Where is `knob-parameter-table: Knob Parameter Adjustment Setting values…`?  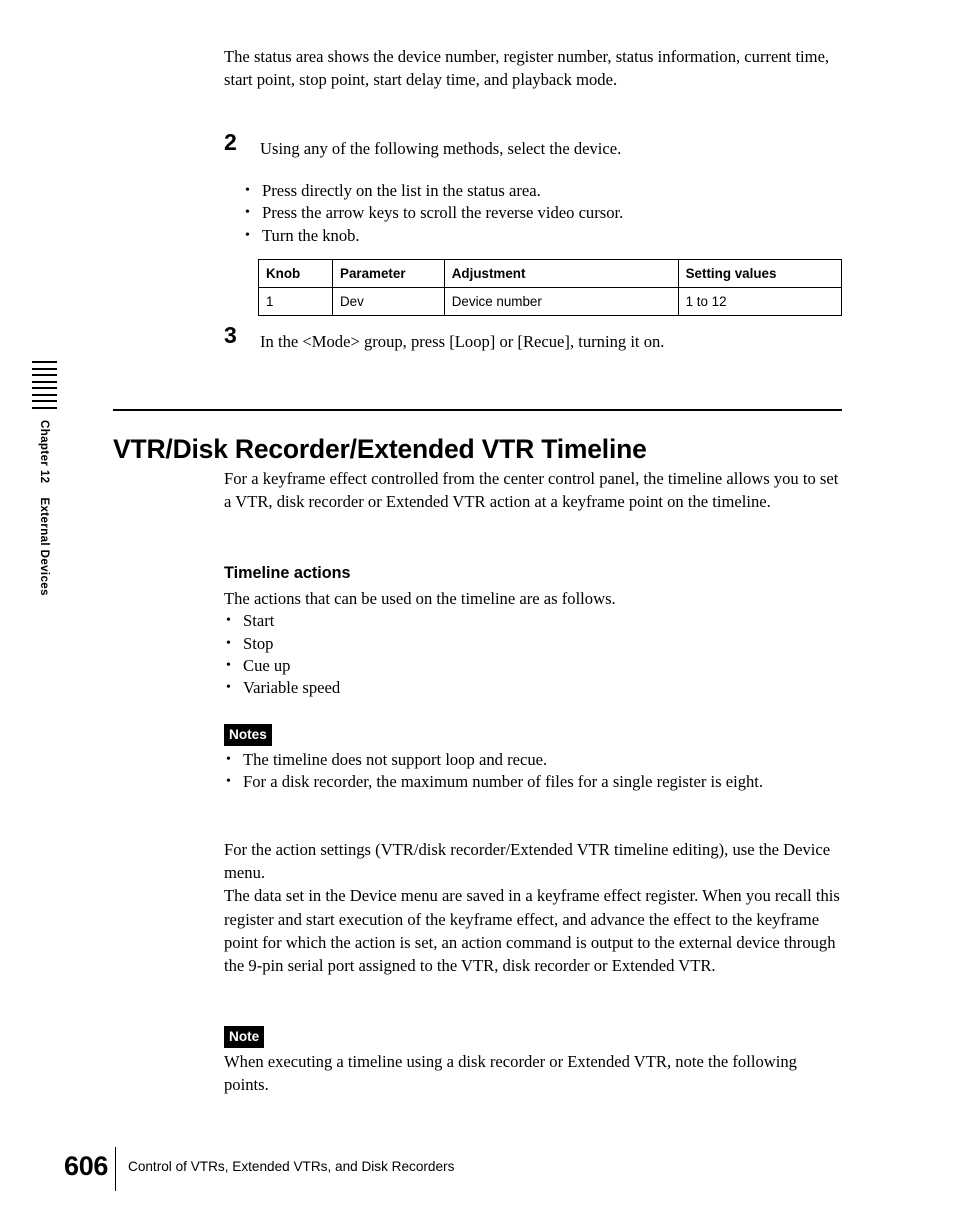
knob-parameter-table: Knob Parameter Adjustment Setting values… is located at coordinates (550, 287).